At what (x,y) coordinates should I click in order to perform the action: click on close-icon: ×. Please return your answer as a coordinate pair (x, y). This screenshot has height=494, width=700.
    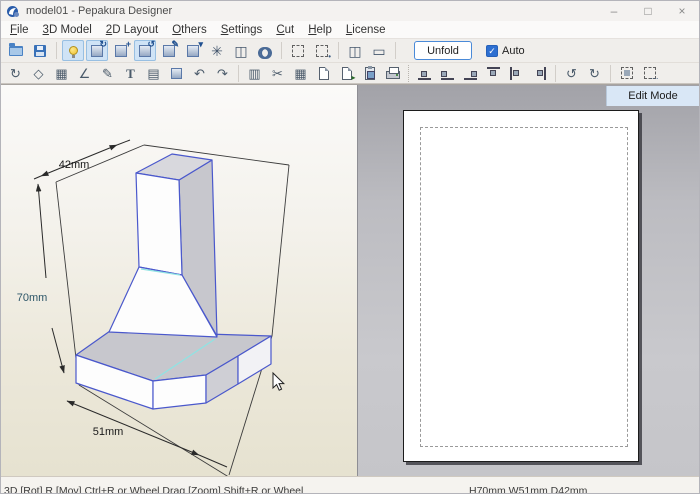
    Looking at the image, I should click on (682, 11).